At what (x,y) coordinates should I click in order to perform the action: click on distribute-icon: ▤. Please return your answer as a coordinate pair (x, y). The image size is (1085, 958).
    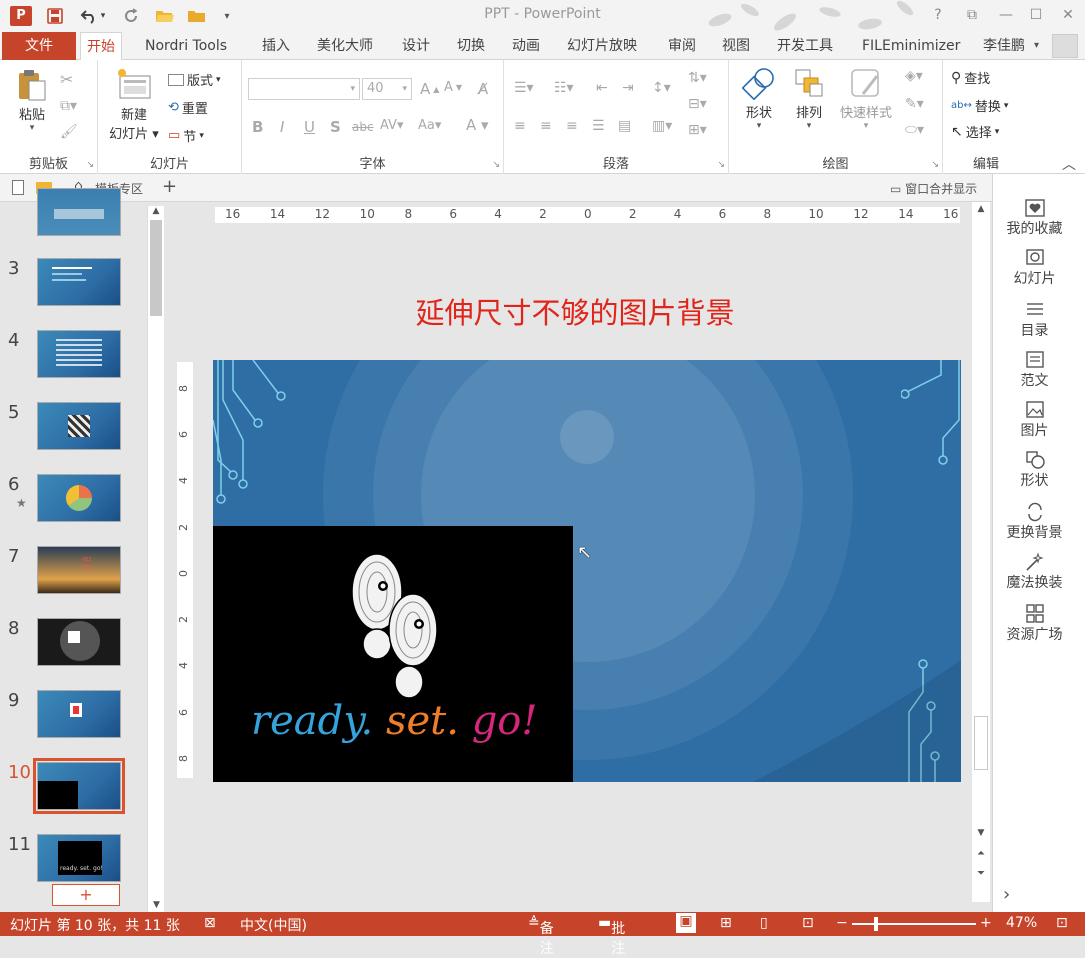
    Looking at the image, I should click on (624, 126).